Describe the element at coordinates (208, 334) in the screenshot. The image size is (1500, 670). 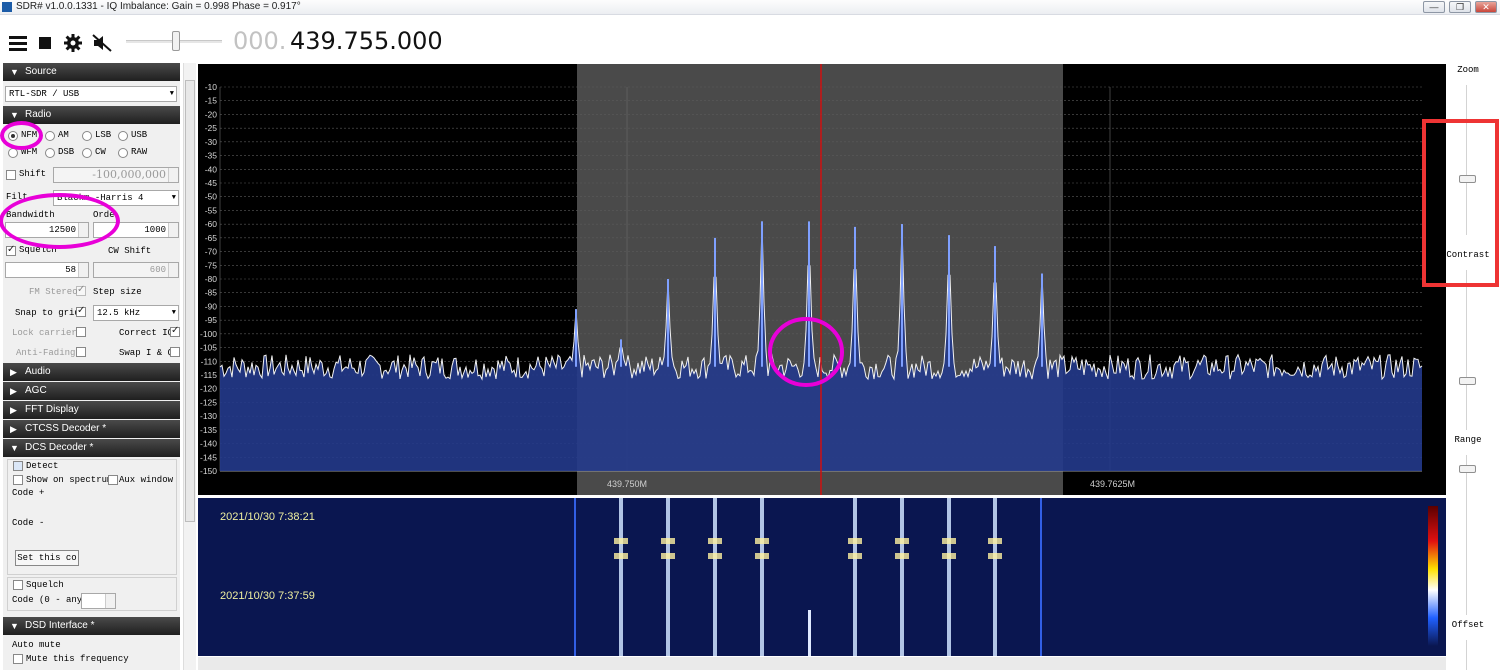
I see `y-tick-label: -100` at that location.